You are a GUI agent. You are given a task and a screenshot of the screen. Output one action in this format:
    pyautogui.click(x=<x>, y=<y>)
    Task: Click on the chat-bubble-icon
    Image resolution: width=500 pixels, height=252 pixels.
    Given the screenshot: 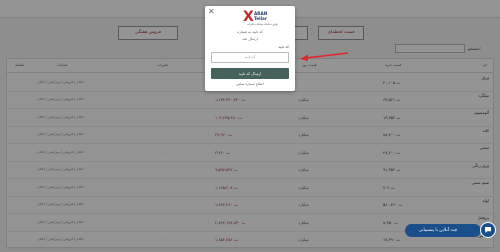 What is the action you would take?
    pyautogui.click(x=488, y=230)
    